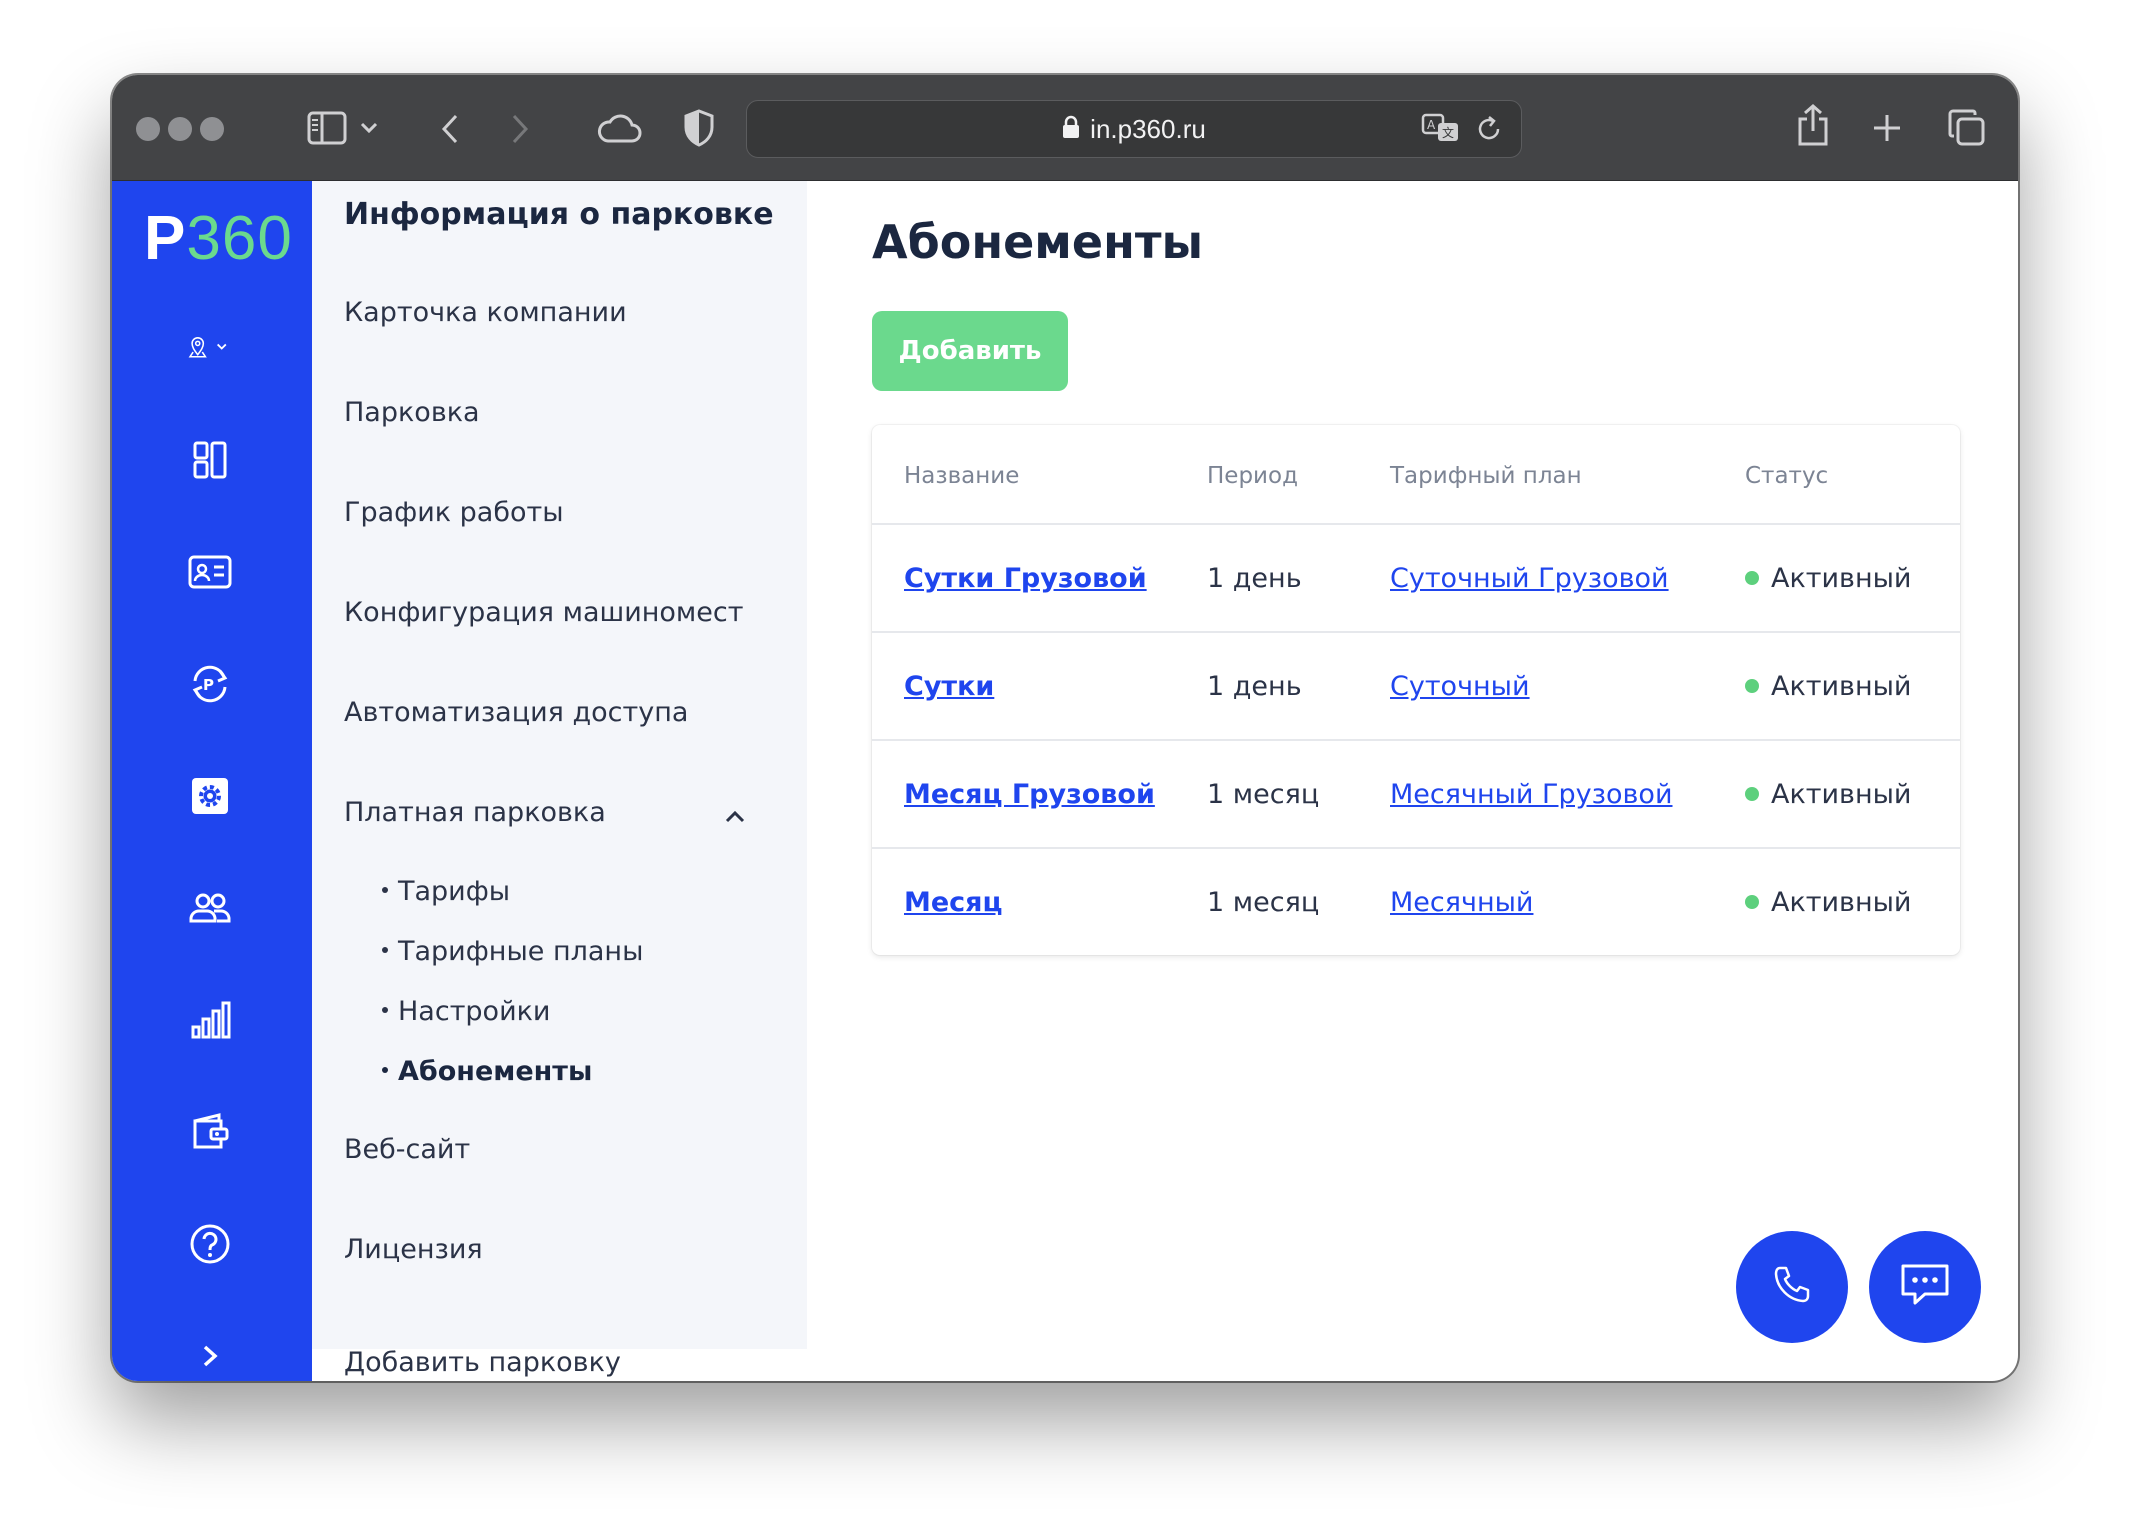 The height and width of the screenshot is (1530, 2130). I want to click on submenu-item-access-automation: Автоматизация доступа, so click(516, 712).